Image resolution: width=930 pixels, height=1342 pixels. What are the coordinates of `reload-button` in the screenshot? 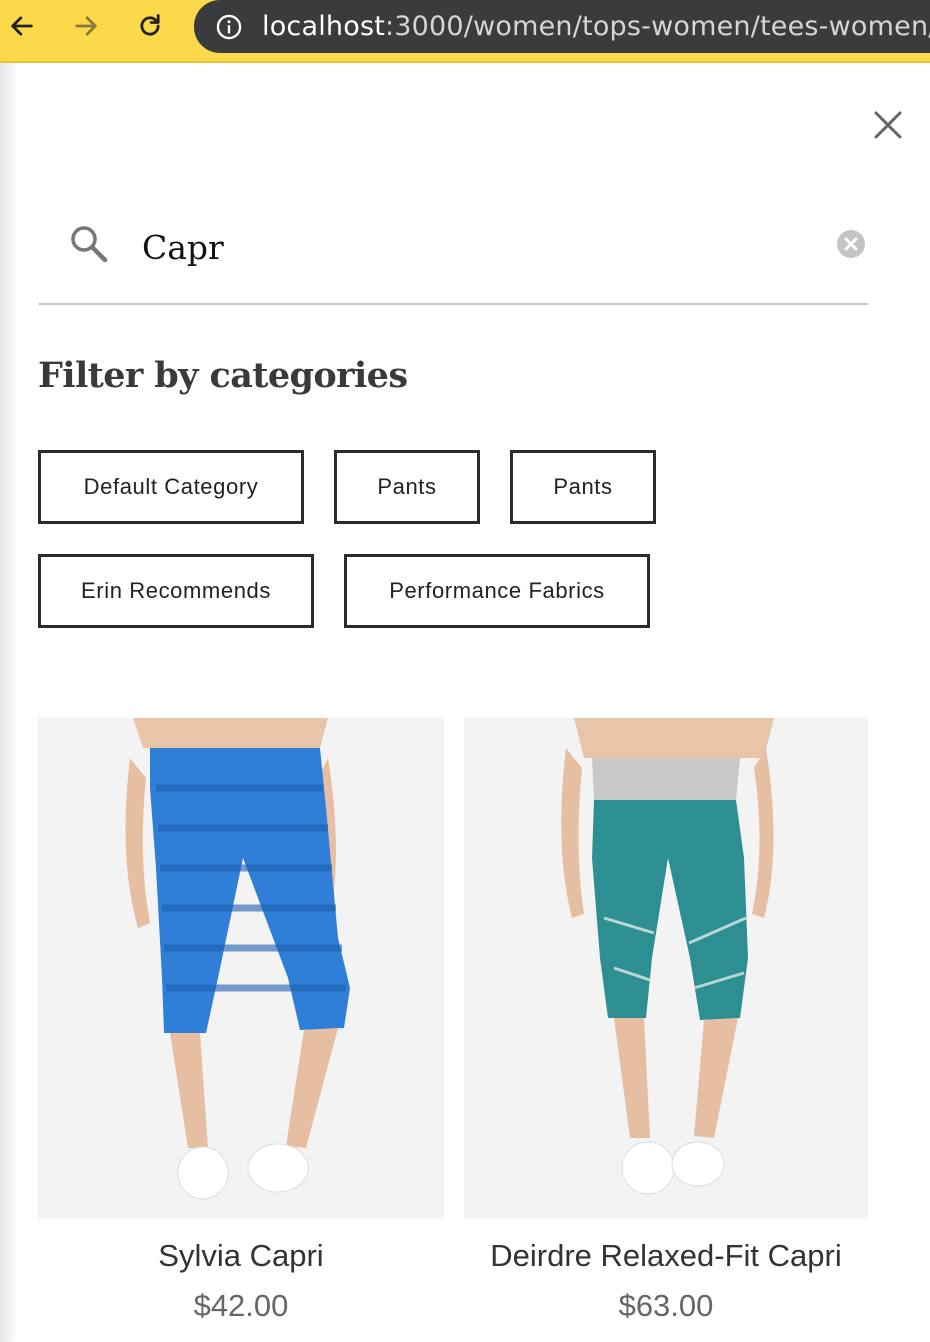 It's located at (150, 26).